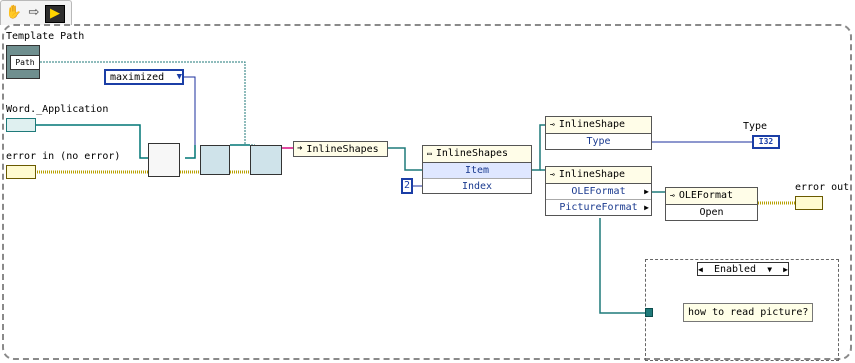 This screenshot has height=363, width=855. I want to click on open-document-node, so click(215, 160).